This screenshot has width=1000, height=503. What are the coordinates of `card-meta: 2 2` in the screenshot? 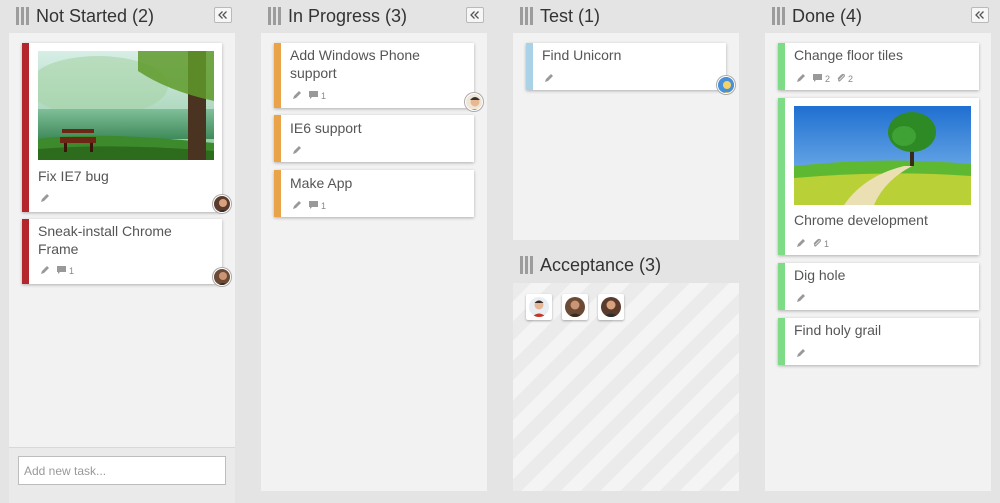 It's located at (824, 79).